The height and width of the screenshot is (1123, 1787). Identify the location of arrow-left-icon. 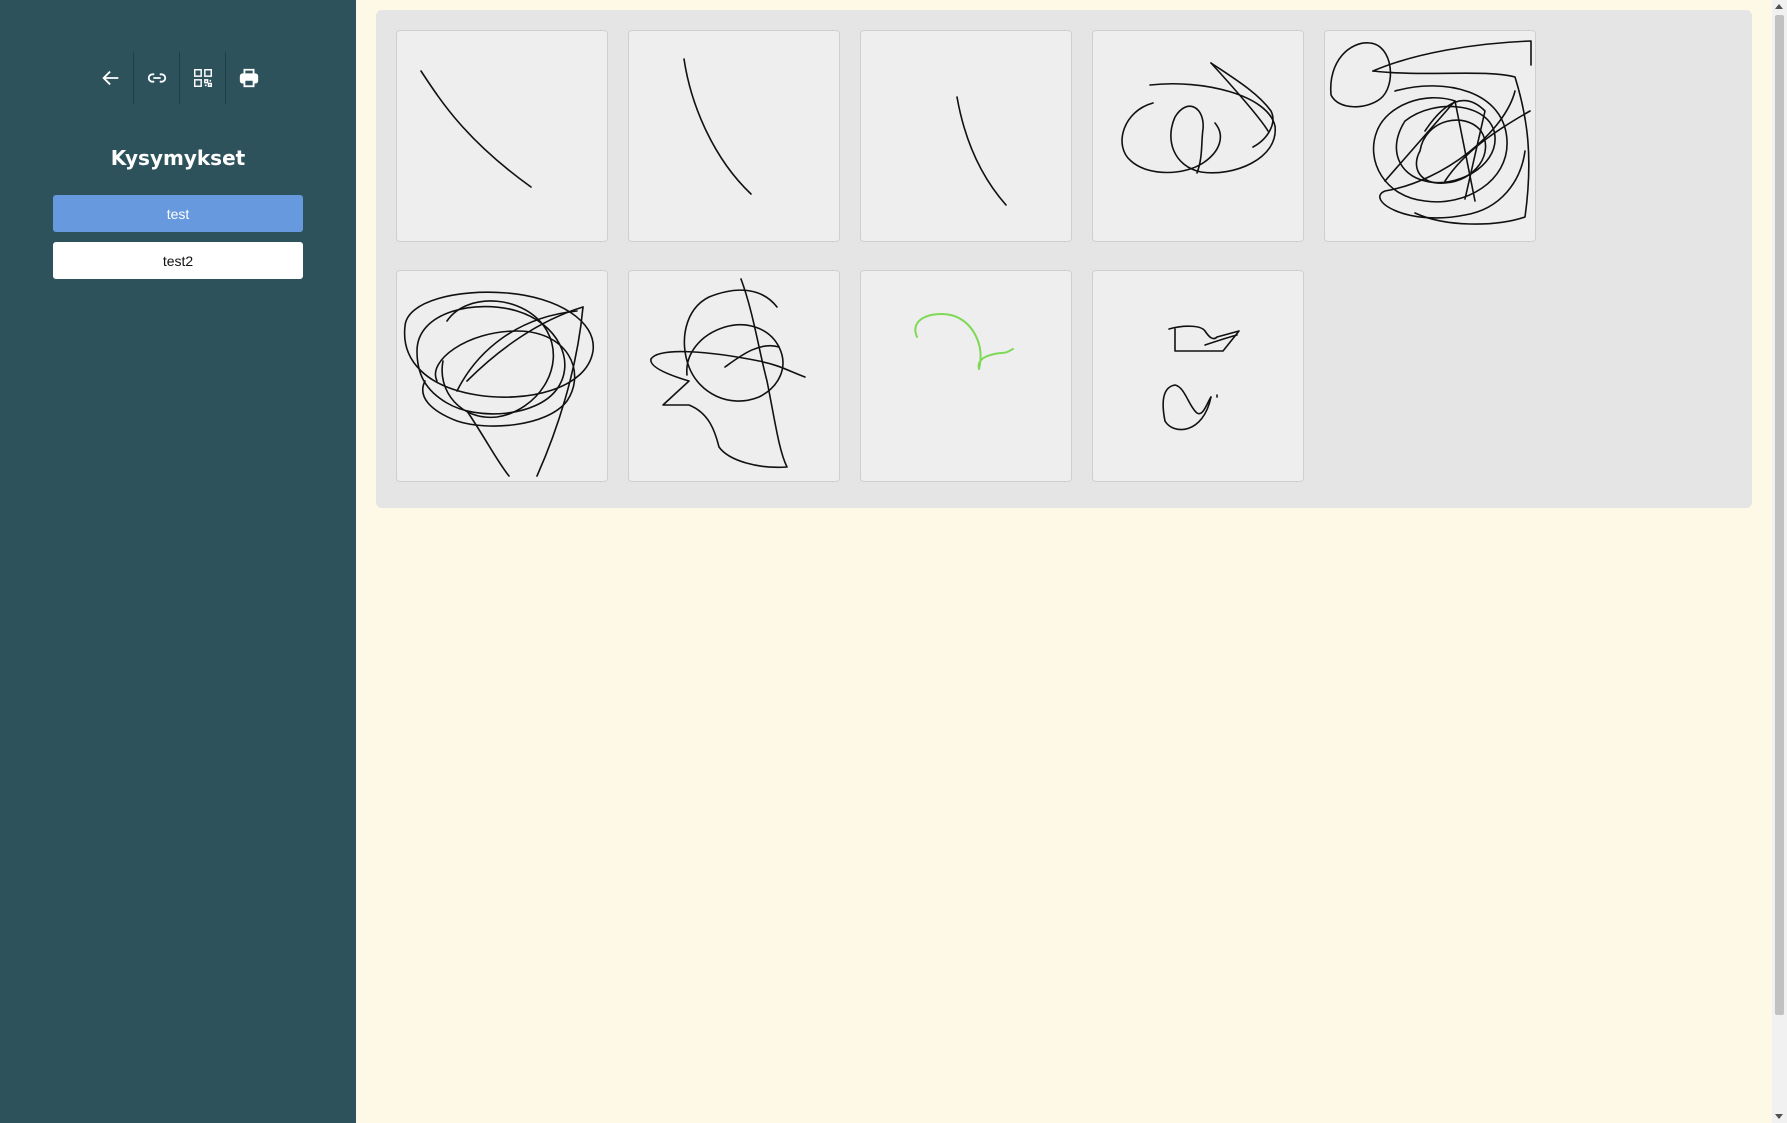
(109, 78).